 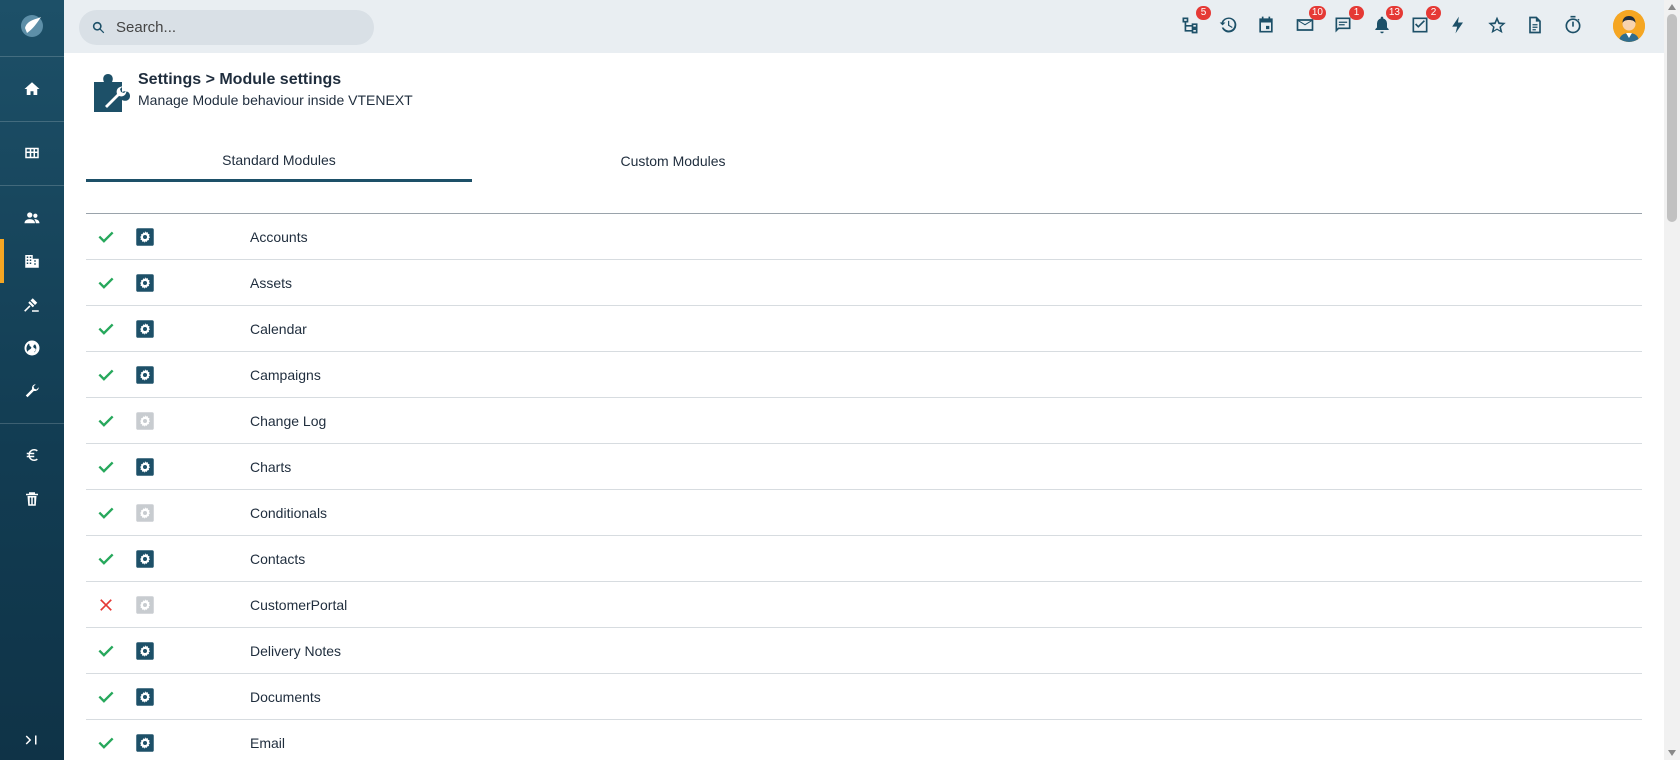 What do you see at coordinates (112, 93) in the screenshot?
I see `puzzle-wrench-icon` at bounding box center [112, 93].